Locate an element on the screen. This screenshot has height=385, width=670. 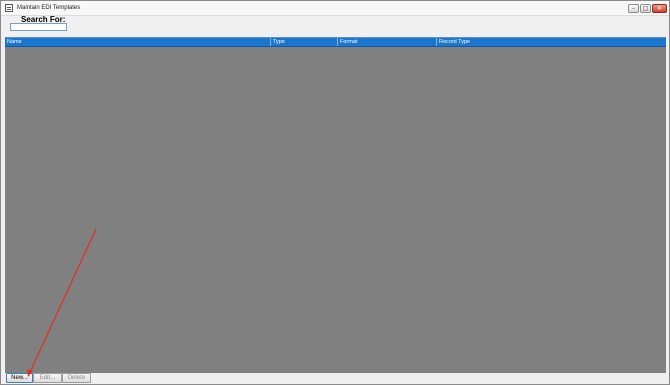
close-button: ✕ is located at coordinates (659, 8).